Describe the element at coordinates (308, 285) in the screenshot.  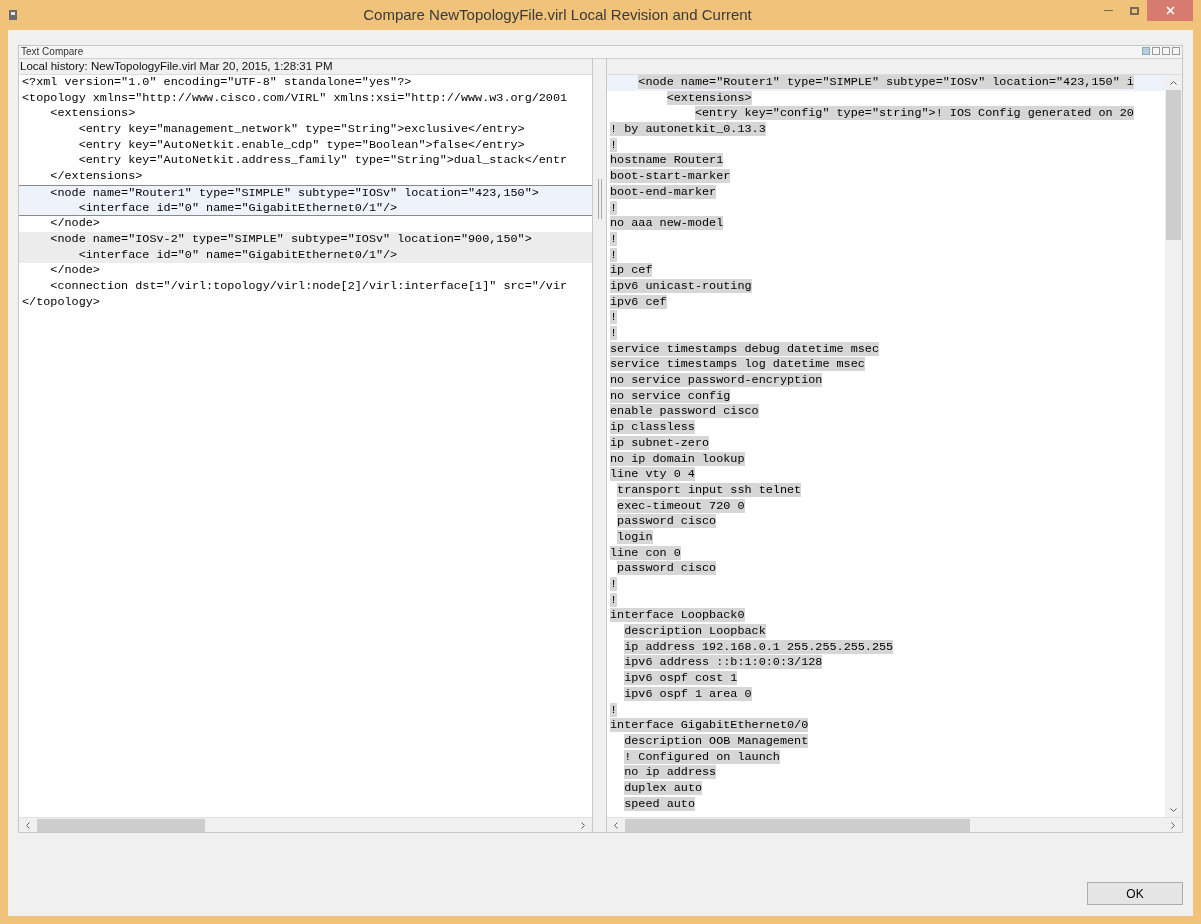
I see `code-line: <connection dst="/virl:topology/virl:node[2]/virl:interface[1]" src="/vir` at that location.